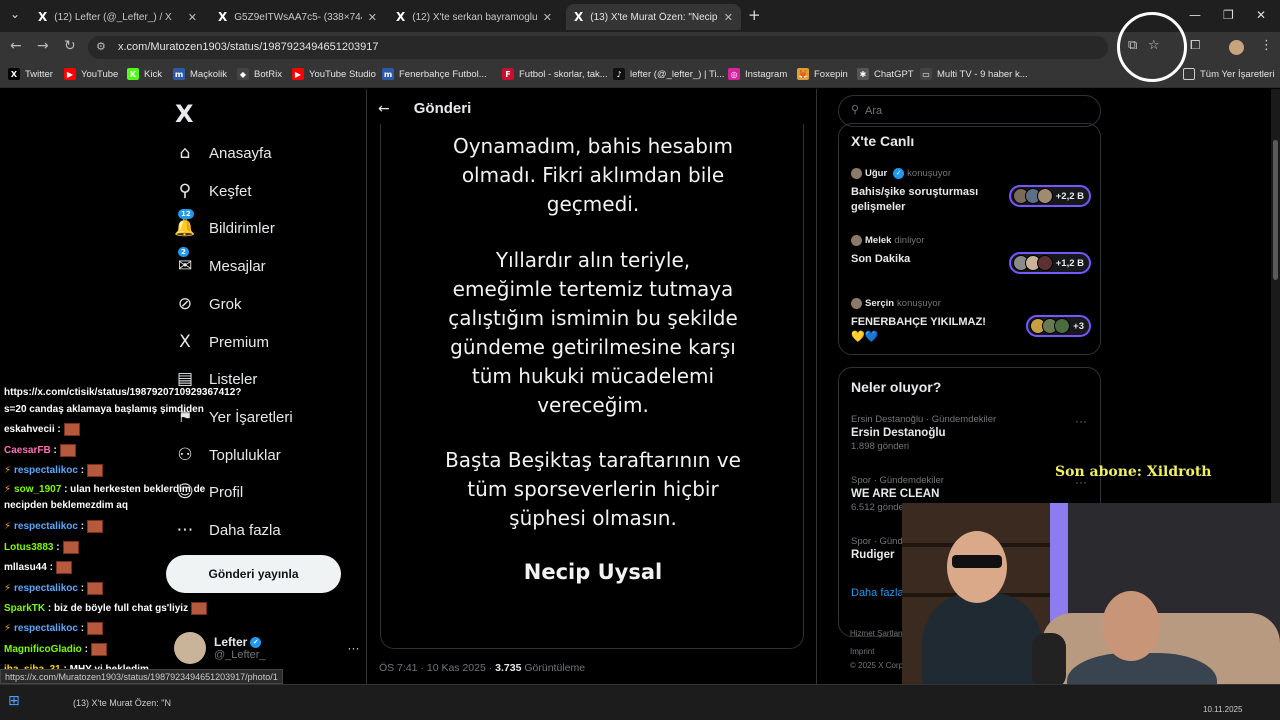 This screenshot has width=1280, height=720. Describe the element at coordinates (863, 74) in the screenshot. I see `bookmark-favicon-icon: ✱` at that location.